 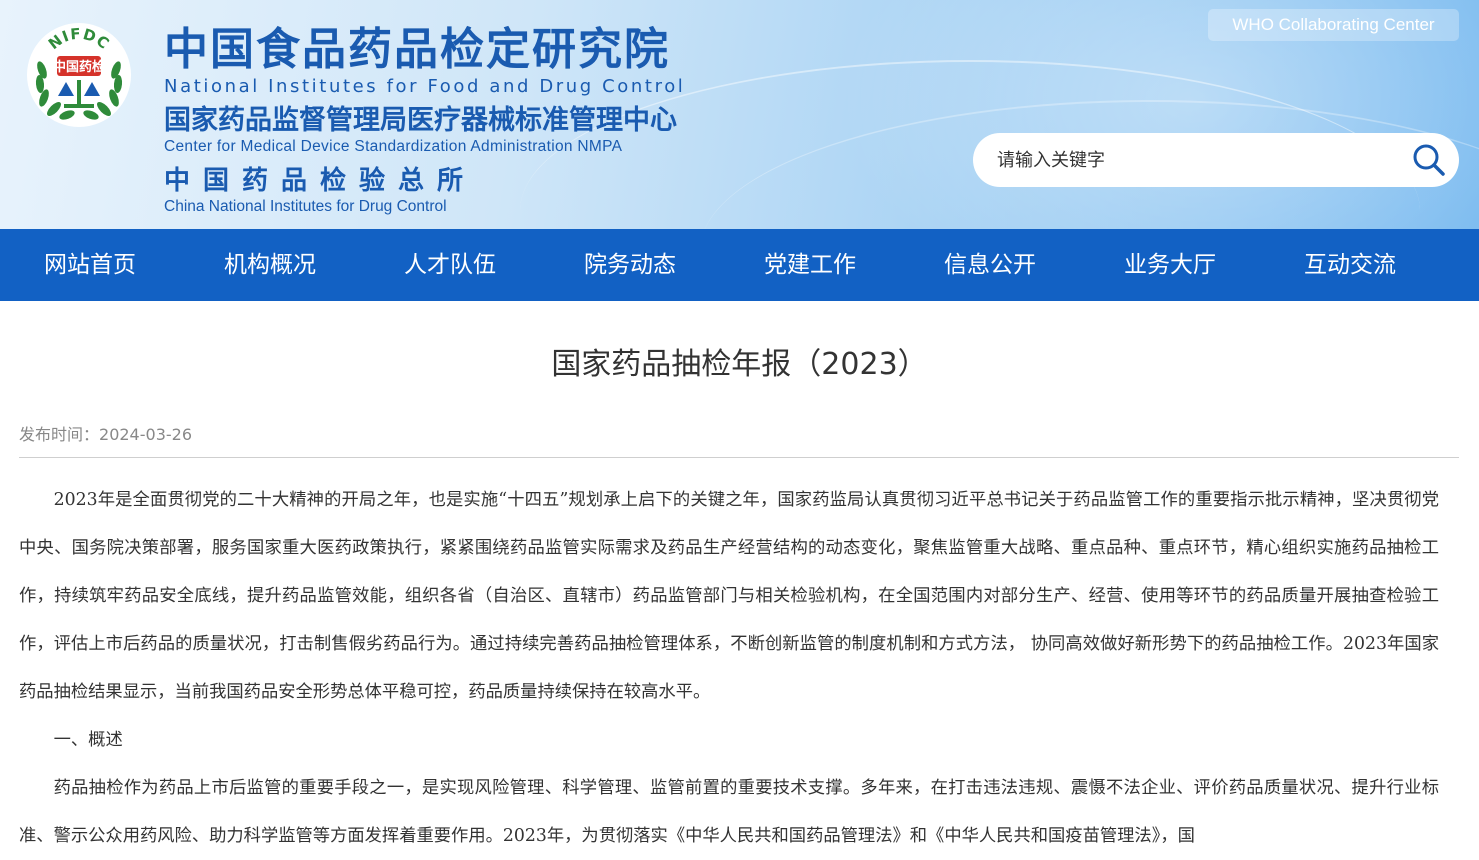 I want to click on article-meta: 发布时间：2024-03-26, so click(x=105, y=435).